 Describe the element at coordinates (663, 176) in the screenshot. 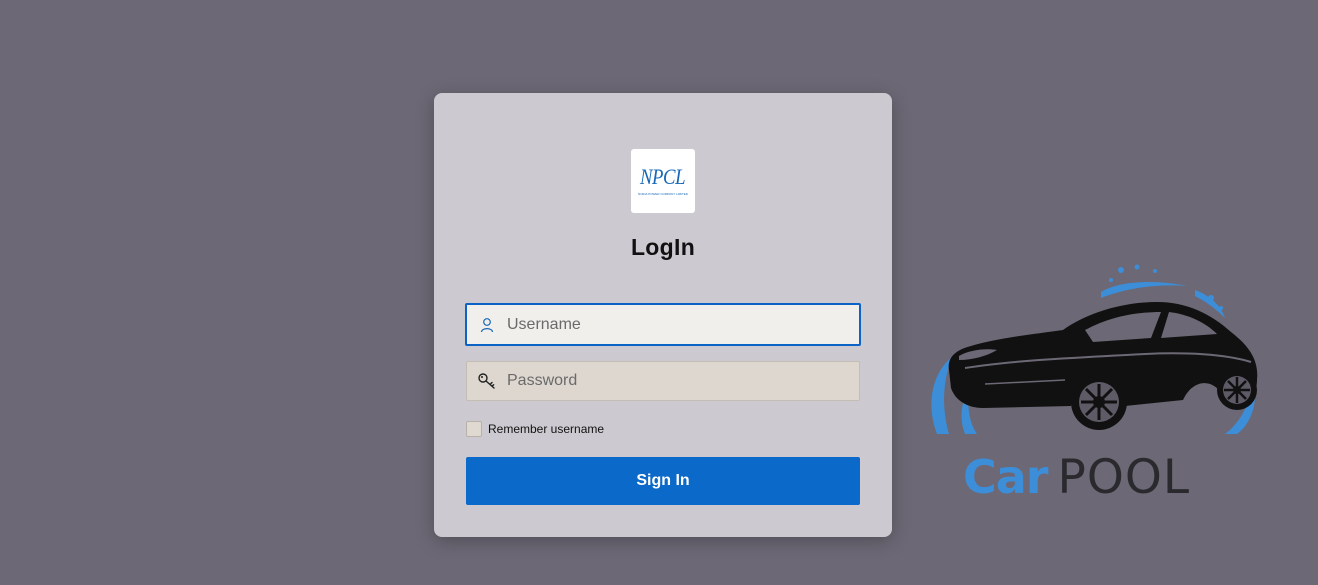

I see `logo-text: NPCL` at that location.